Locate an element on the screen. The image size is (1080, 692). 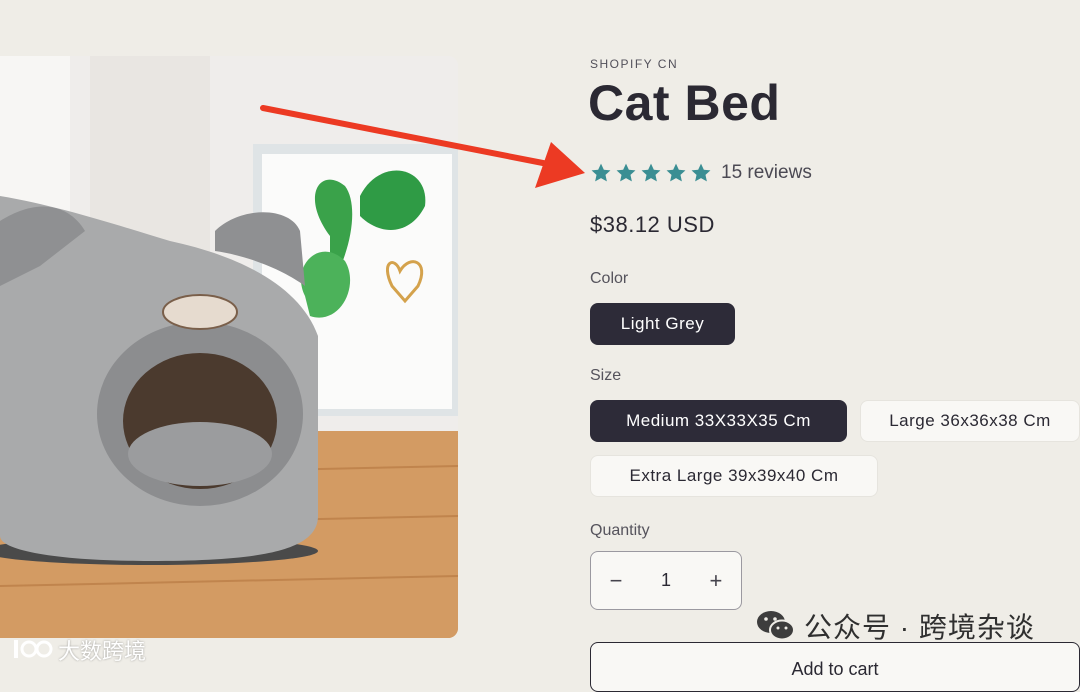
size-option-large: Large 36x36x38 Cm is located at coordinates (970, 421).